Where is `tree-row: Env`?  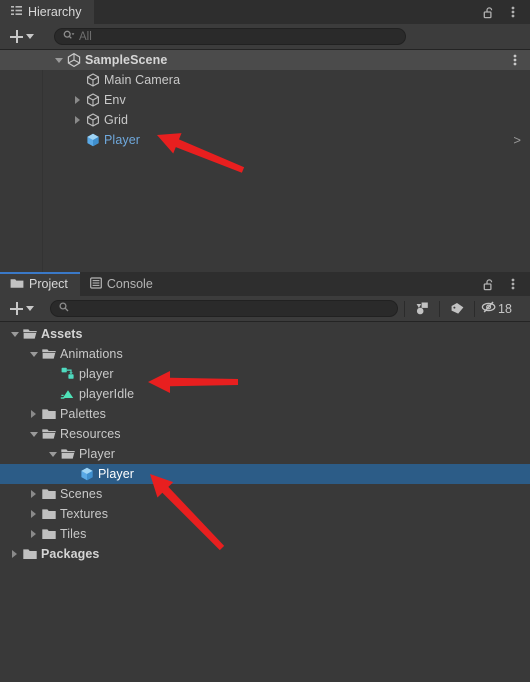
tree-row: Env is located at coordinates (265, 100).